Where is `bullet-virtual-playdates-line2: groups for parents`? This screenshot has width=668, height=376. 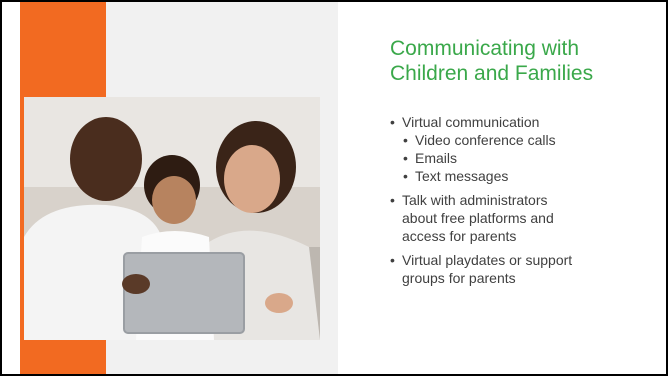
bullet-virtual-playdates-line2: groups for parents is located at coordinates (459, 278).